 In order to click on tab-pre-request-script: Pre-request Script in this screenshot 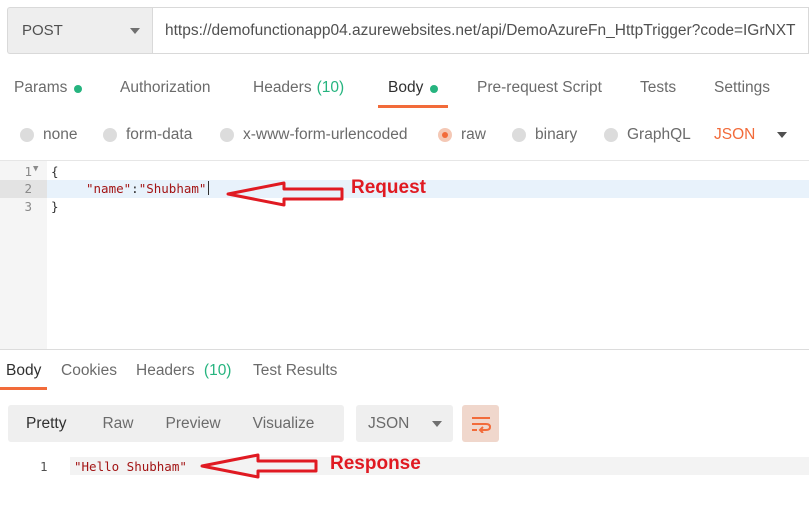, I will do `click(539, 89)`.